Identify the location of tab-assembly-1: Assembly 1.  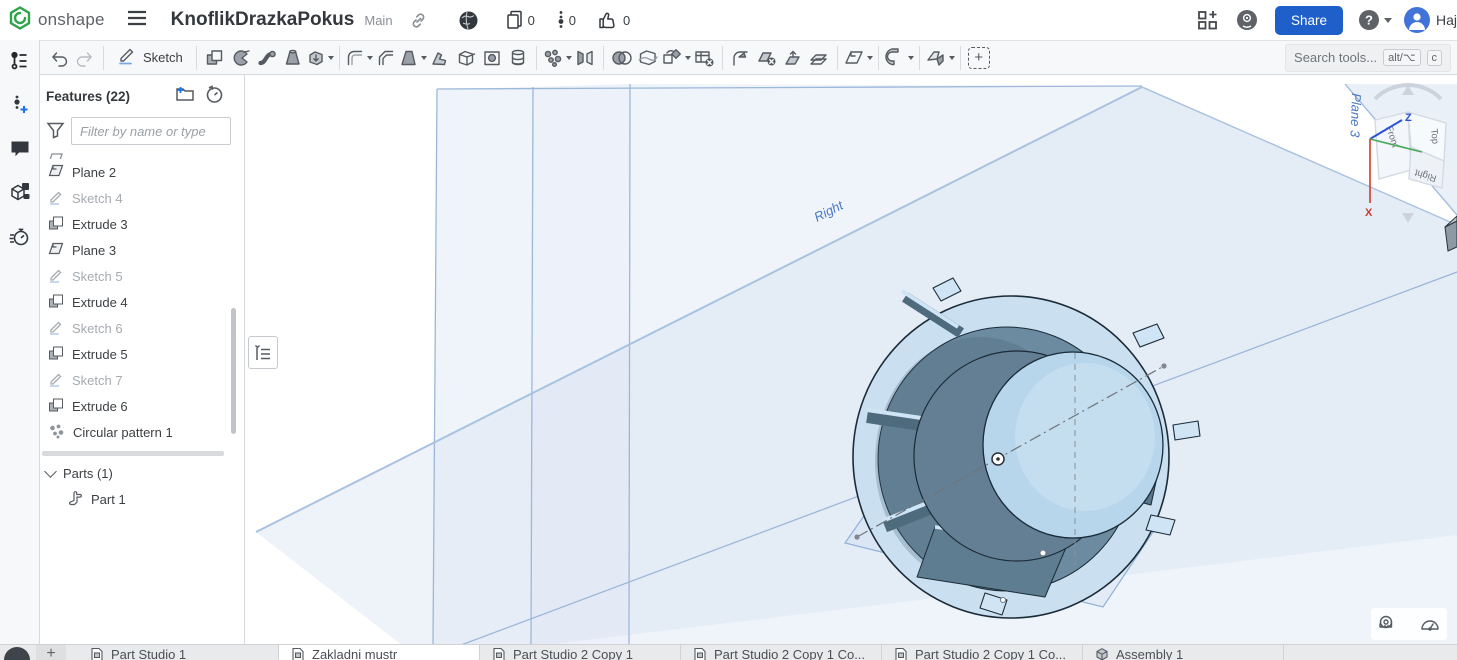
(1183, 652).